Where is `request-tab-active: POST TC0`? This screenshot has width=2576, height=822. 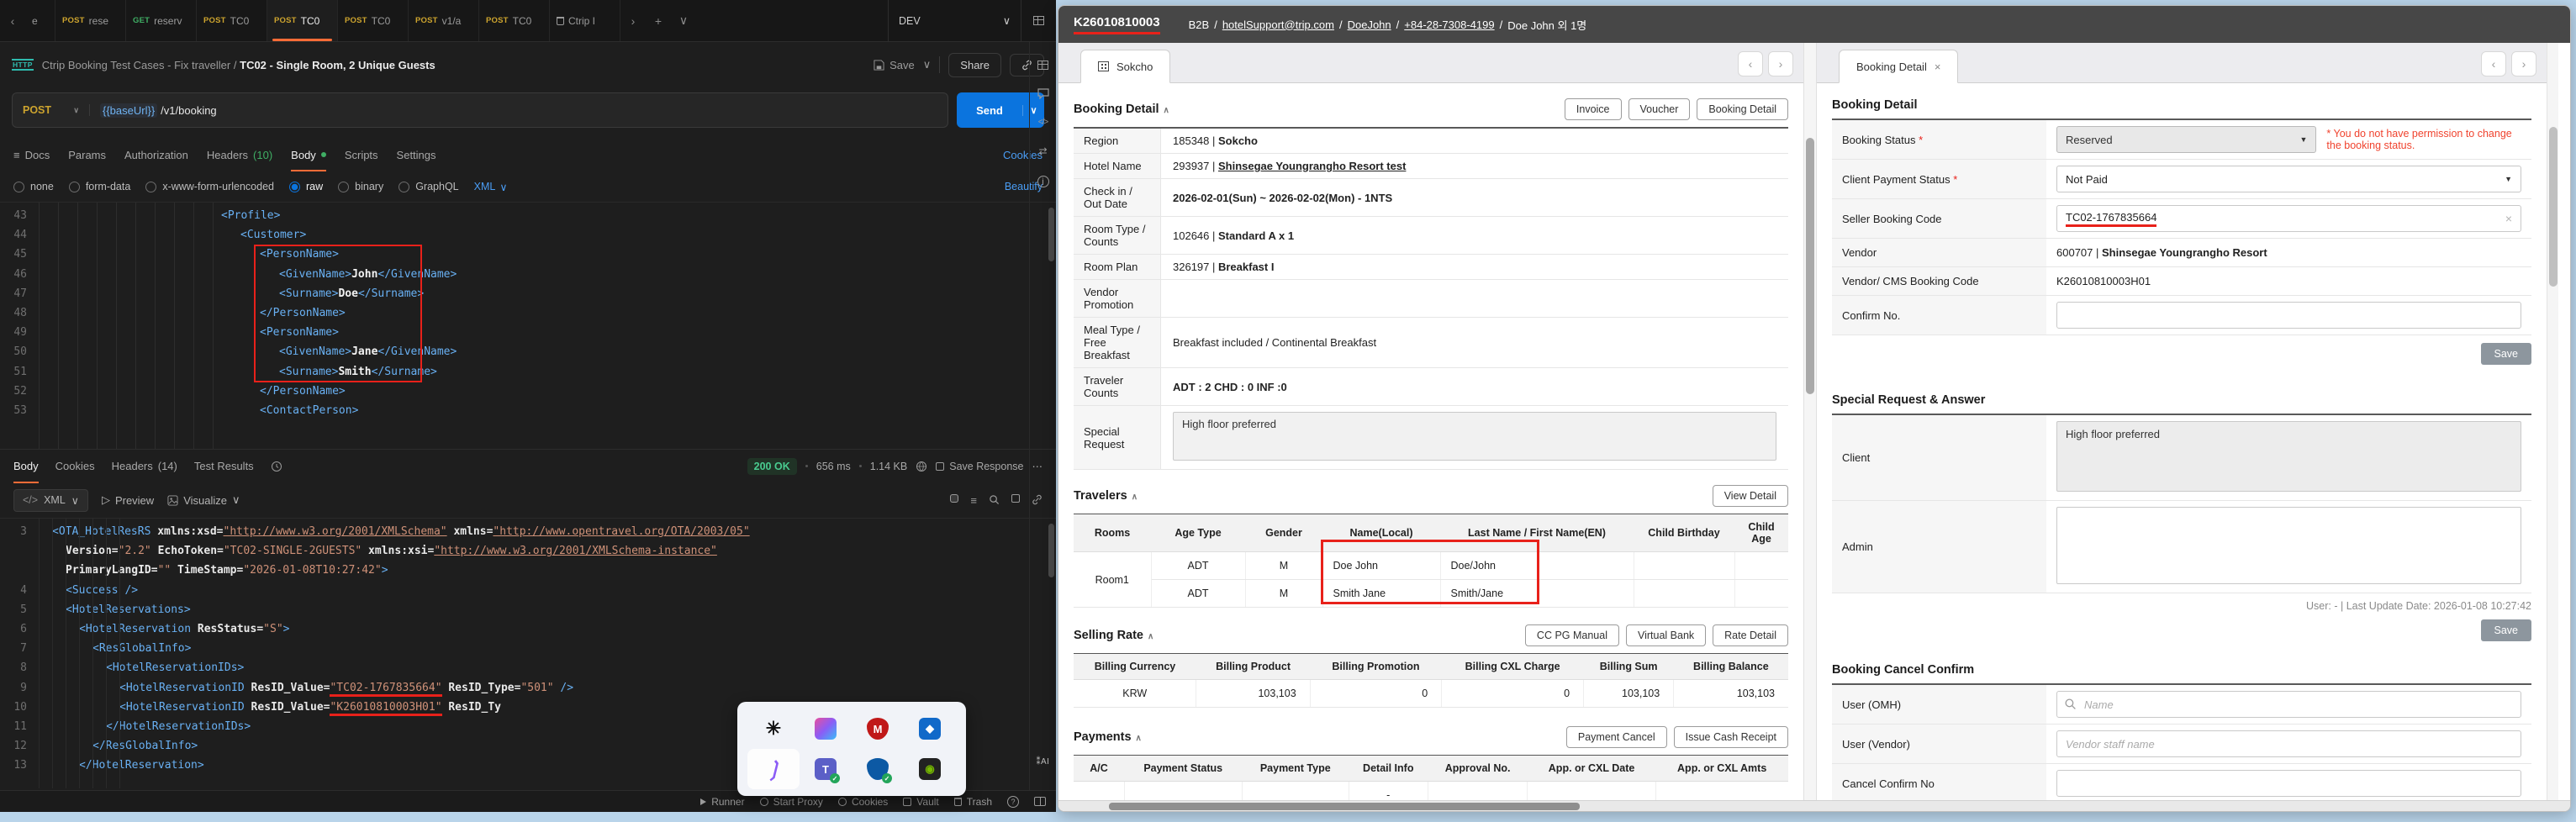
request-tab-active: POST TC0 is located at coordinates (302, 20).